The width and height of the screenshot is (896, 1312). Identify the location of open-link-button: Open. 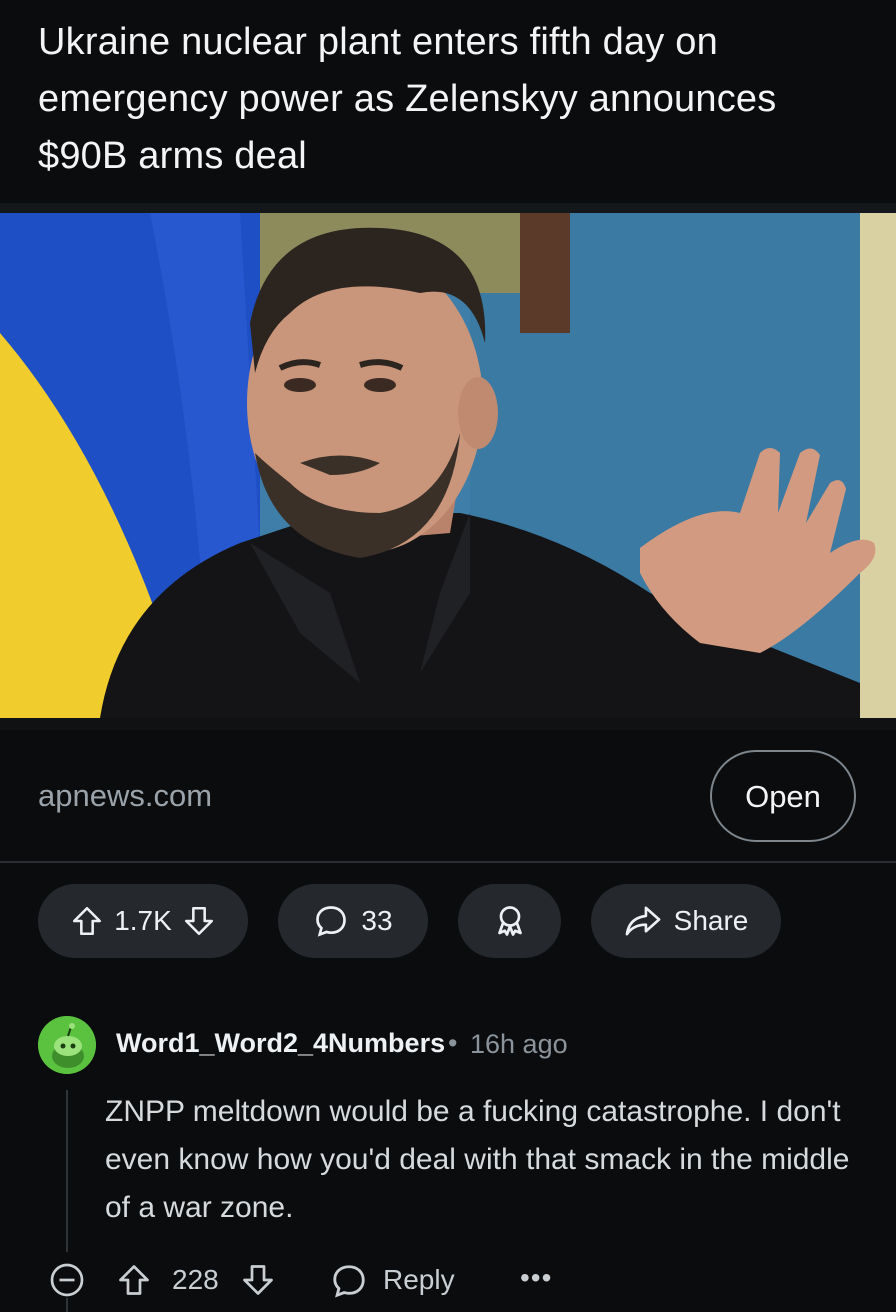
(783, 796).